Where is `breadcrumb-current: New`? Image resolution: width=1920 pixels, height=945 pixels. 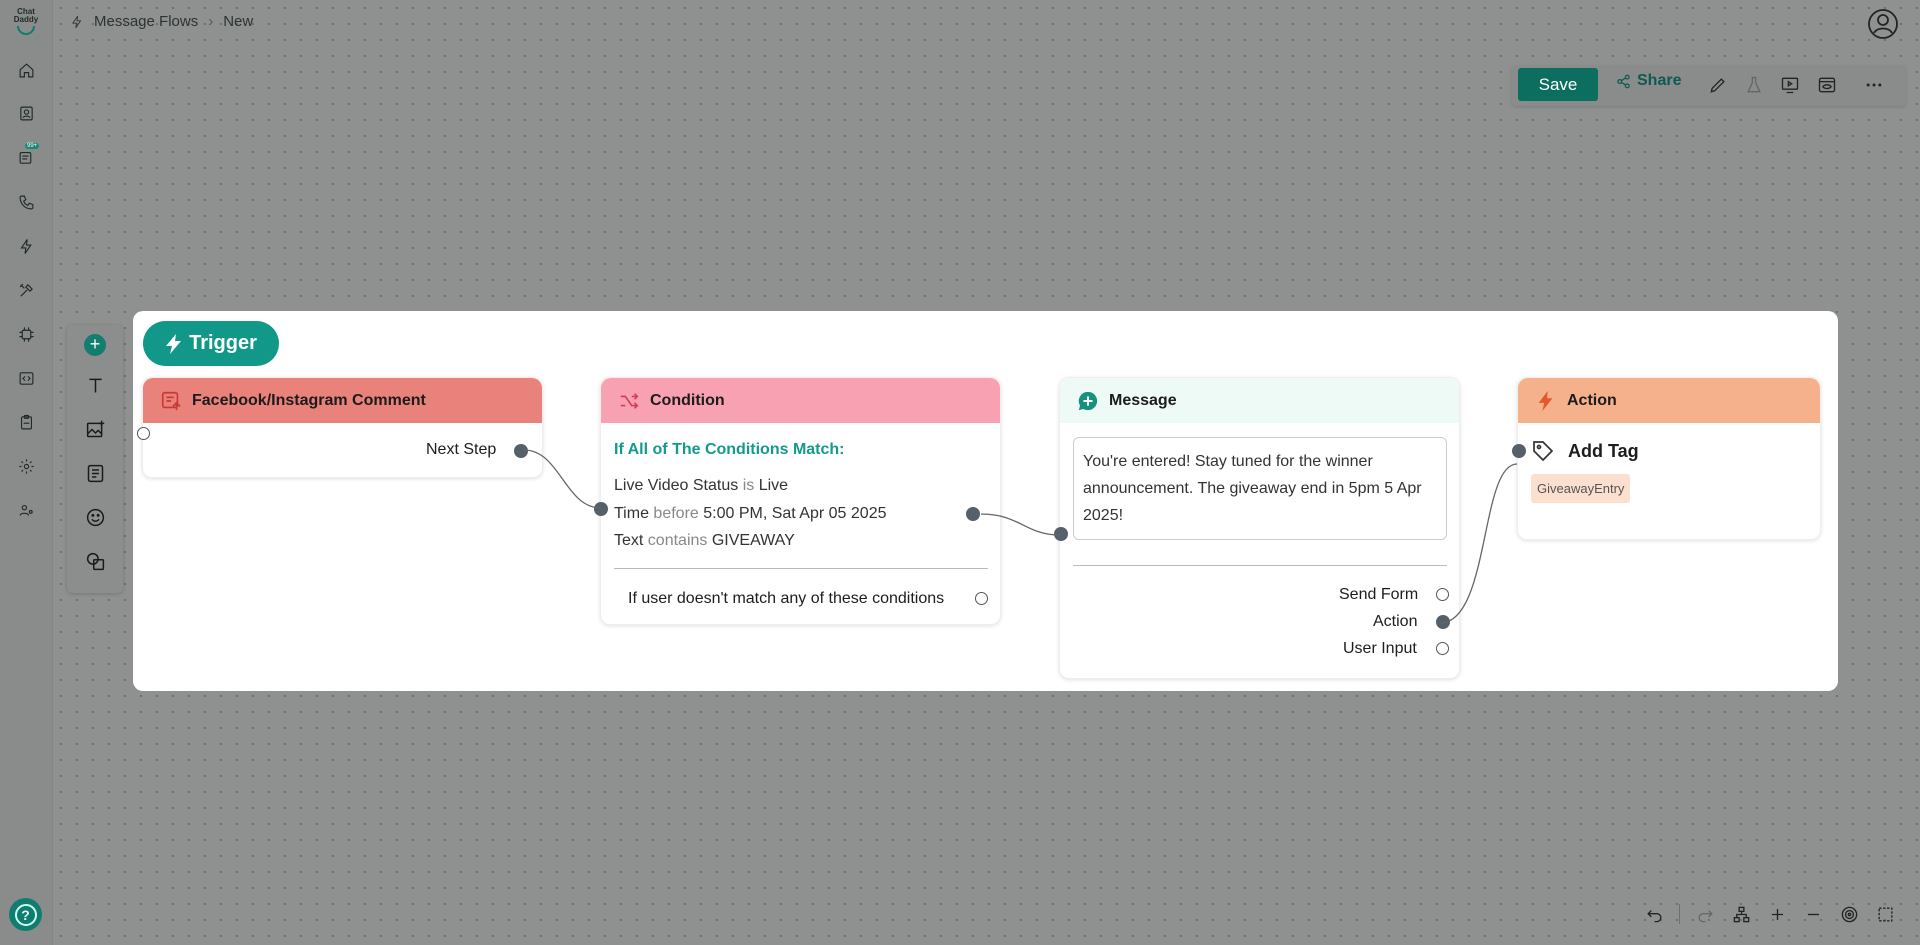 breadcrumb-current: New is located at coordinates (238, 21).